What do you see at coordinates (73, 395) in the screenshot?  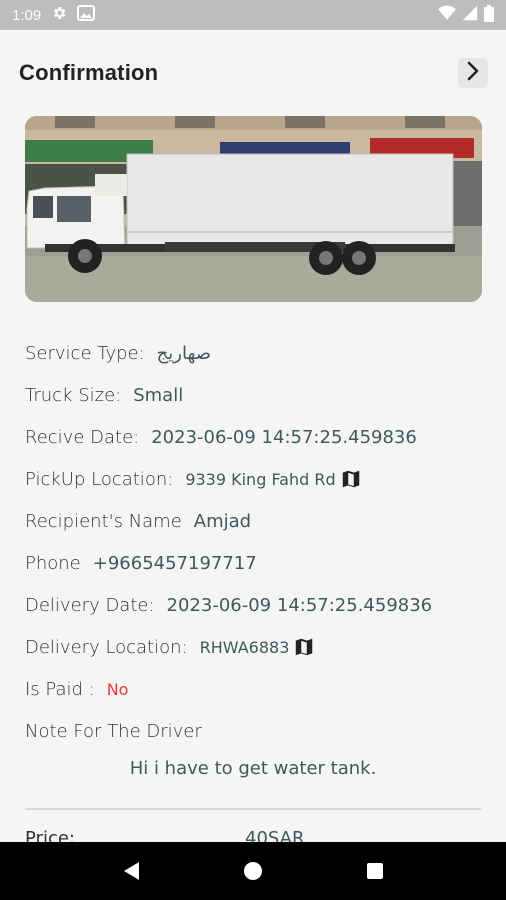 I see `truck-size-label: Truck Size:` at bounding box center [73, 395].